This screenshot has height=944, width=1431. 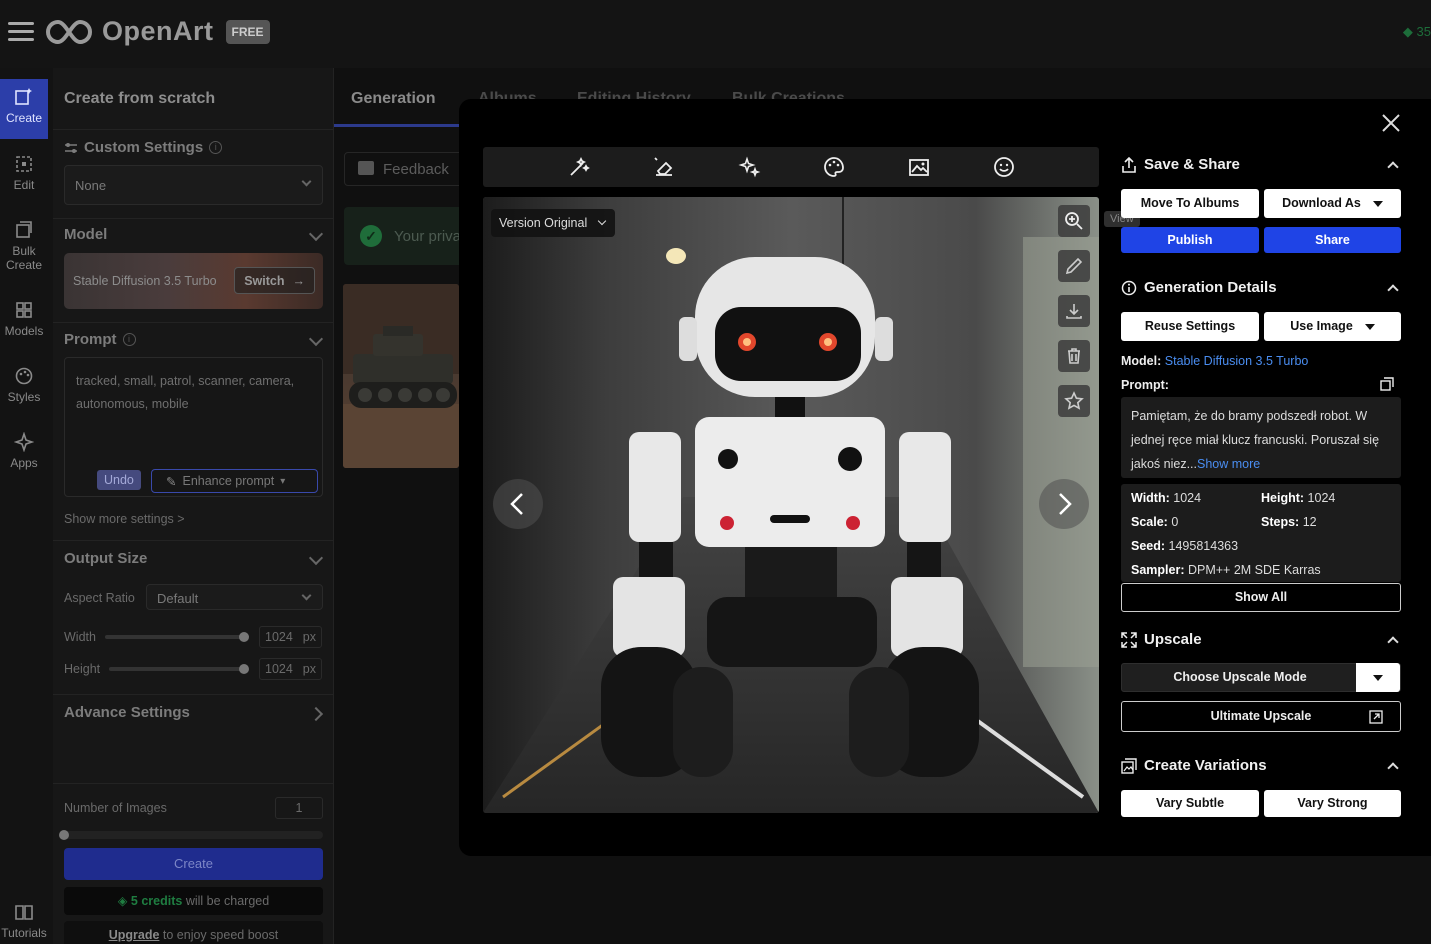 I want to click on version-select: Version Original, so click(x=553, y=223).